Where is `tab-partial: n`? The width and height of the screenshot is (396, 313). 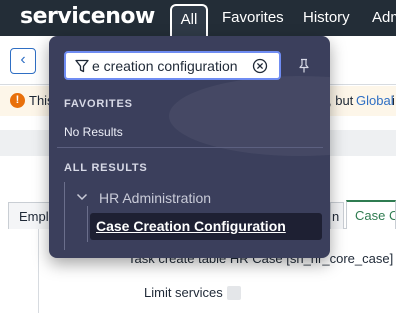
tab-partial: n is located at coordinates (337, 215).